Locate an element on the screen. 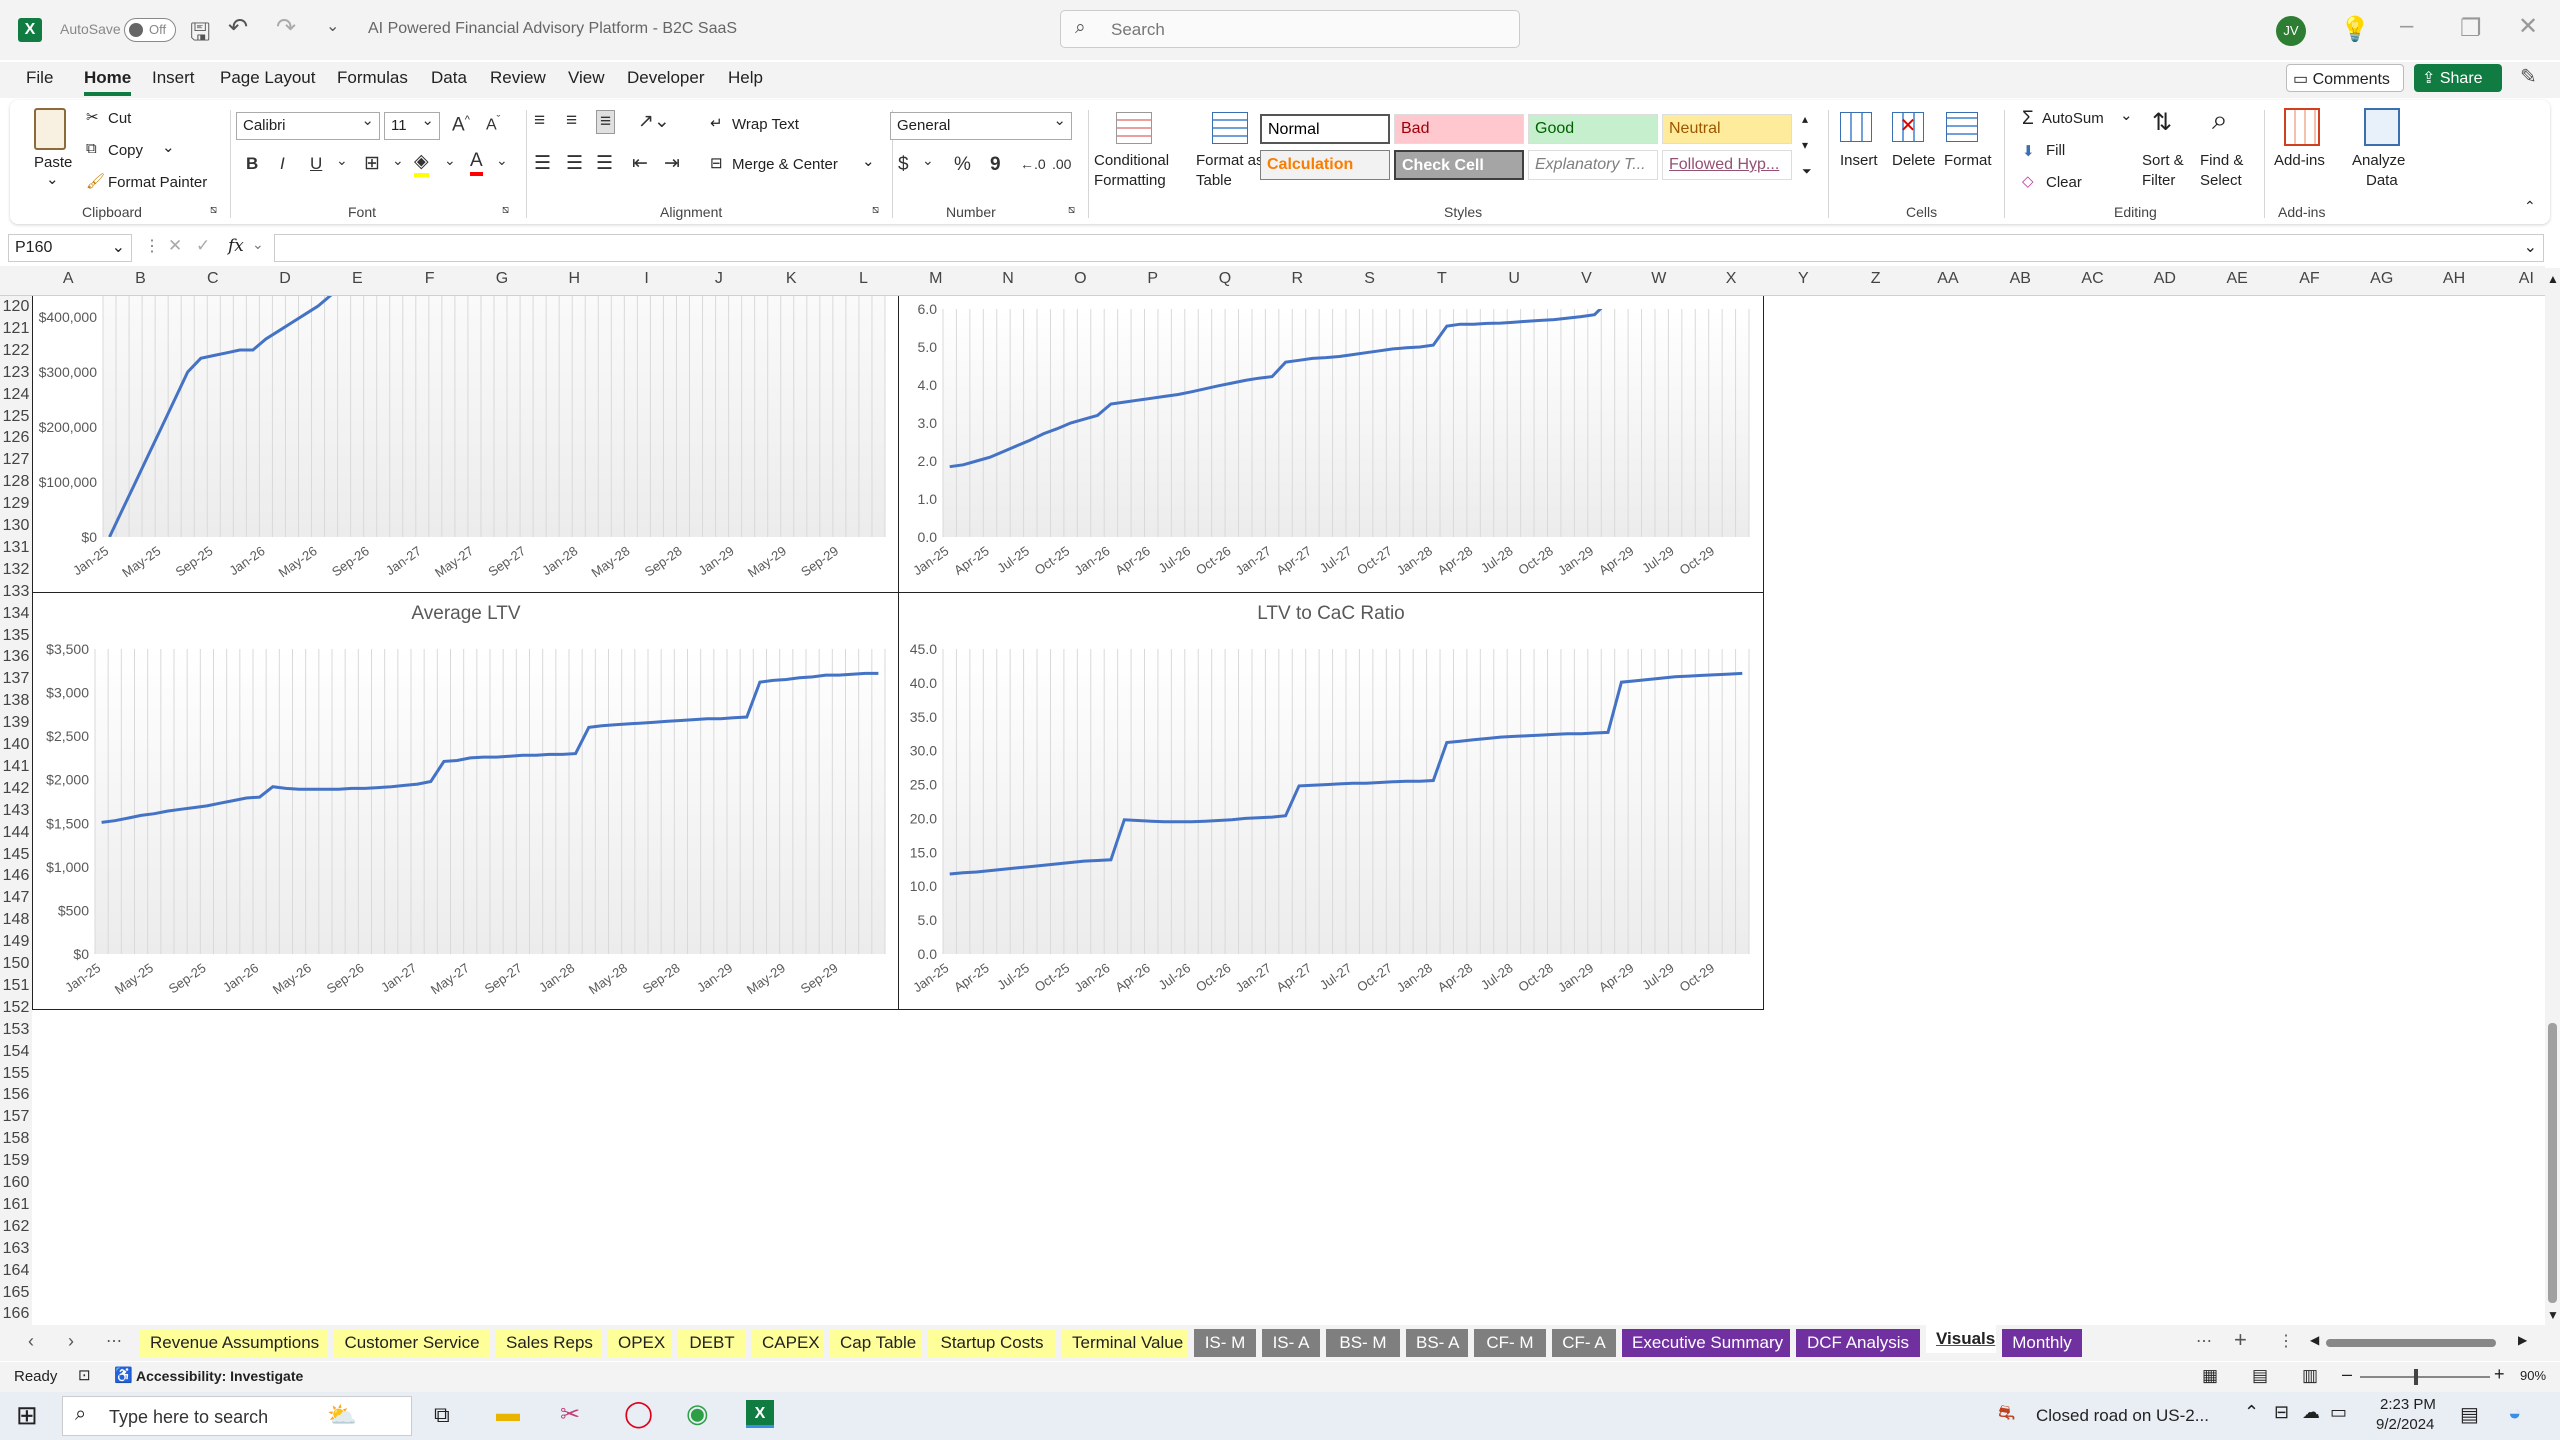 This screenshot has height=1440, width=2560. sheet-tab: IS- A is located at coordinates (1291, 1343).